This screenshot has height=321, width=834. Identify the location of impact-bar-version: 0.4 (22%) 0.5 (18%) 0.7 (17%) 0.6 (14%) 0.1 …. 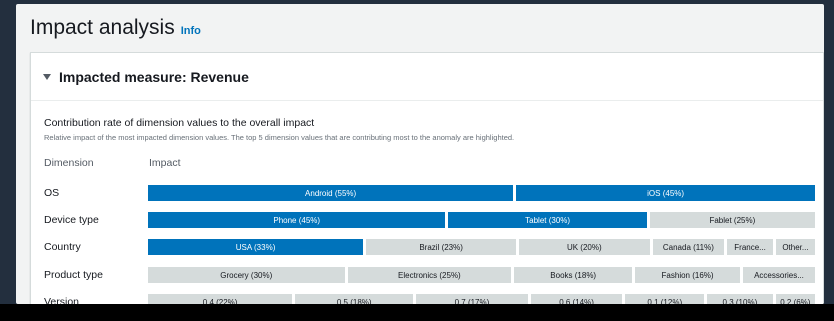
(481, 299).